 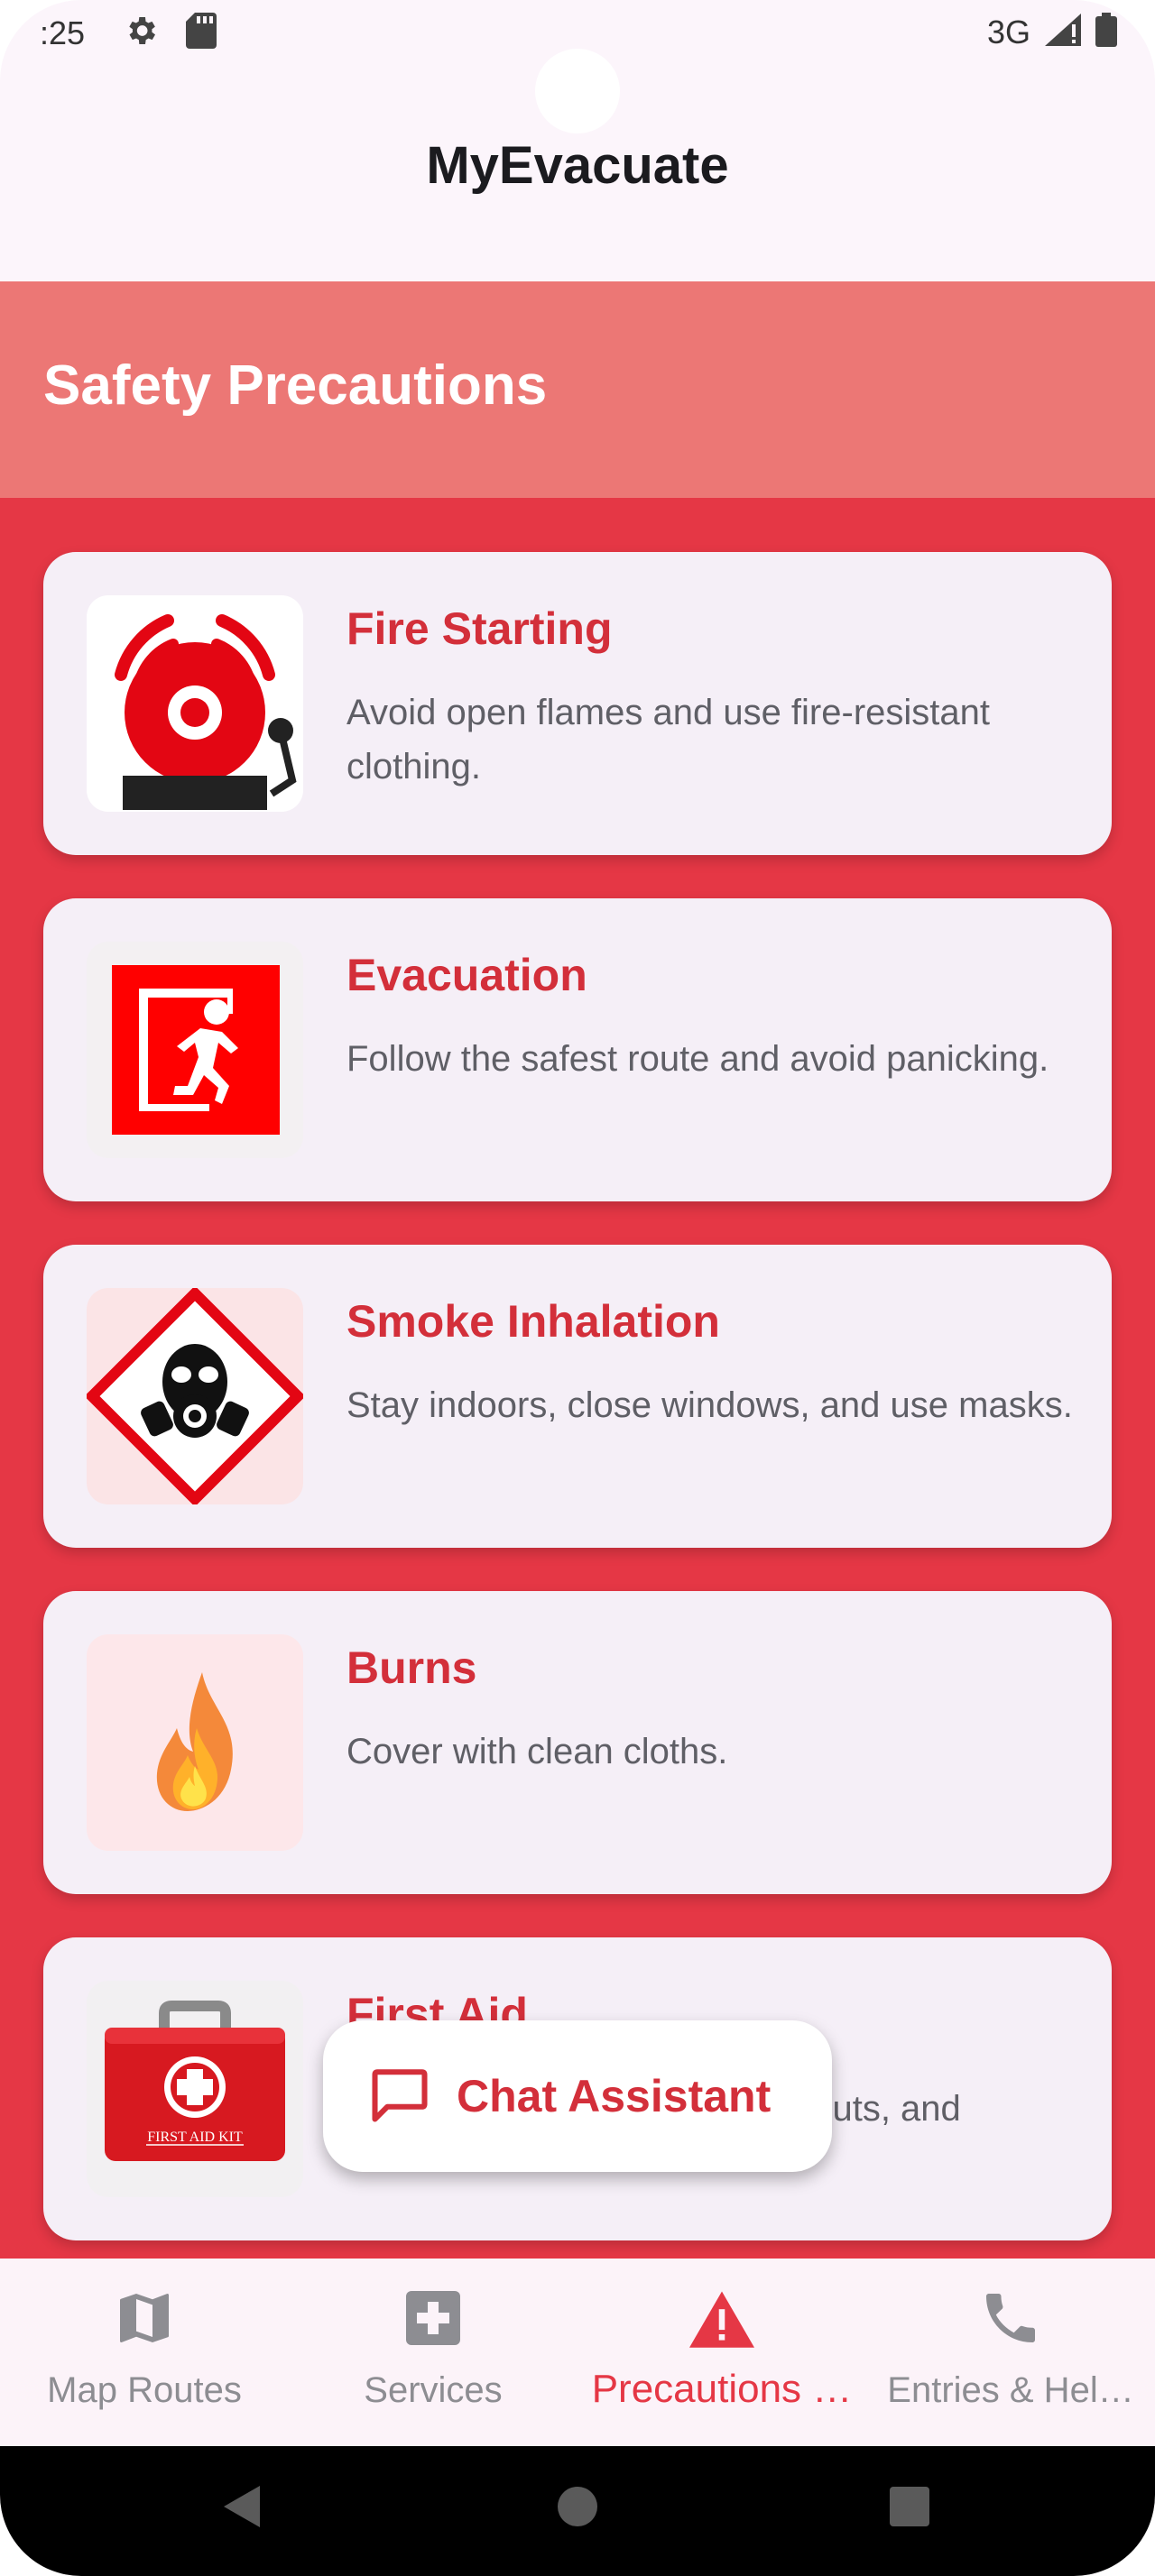 I want to click on battery-icon, so click(x=1106, y=32).